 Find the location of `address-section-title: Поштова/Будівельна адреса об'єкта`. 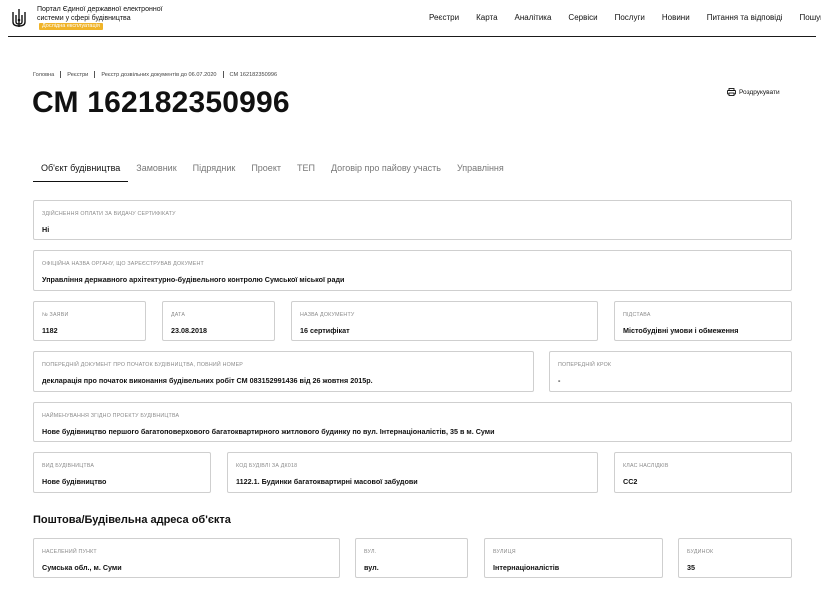

address-section-title: Поштова/Будівельна адреса об'єкта is located at coordinates (132, 520).